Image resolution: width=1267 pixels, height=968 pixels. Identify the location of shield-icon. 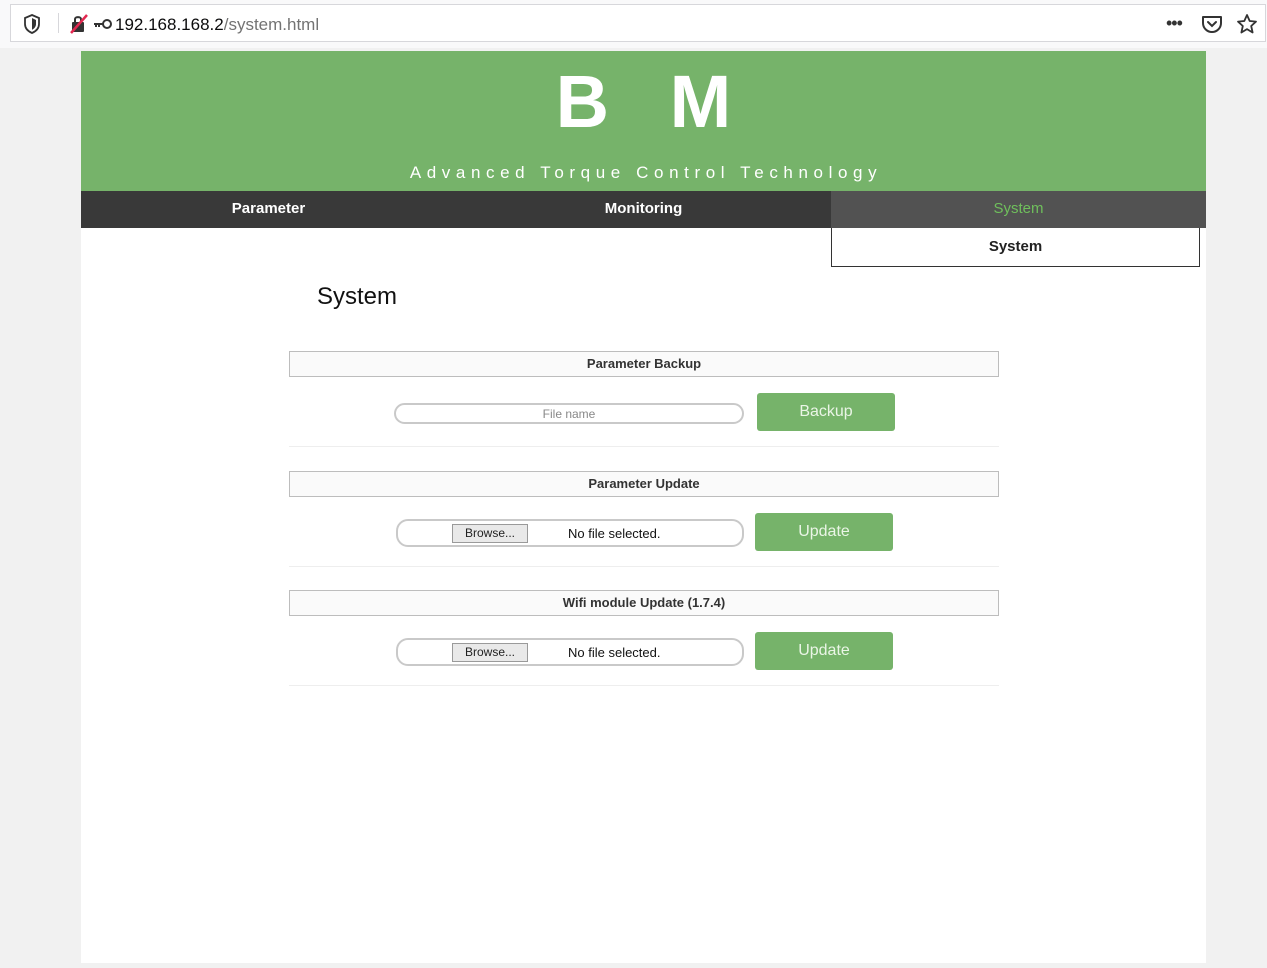
(32, 26).